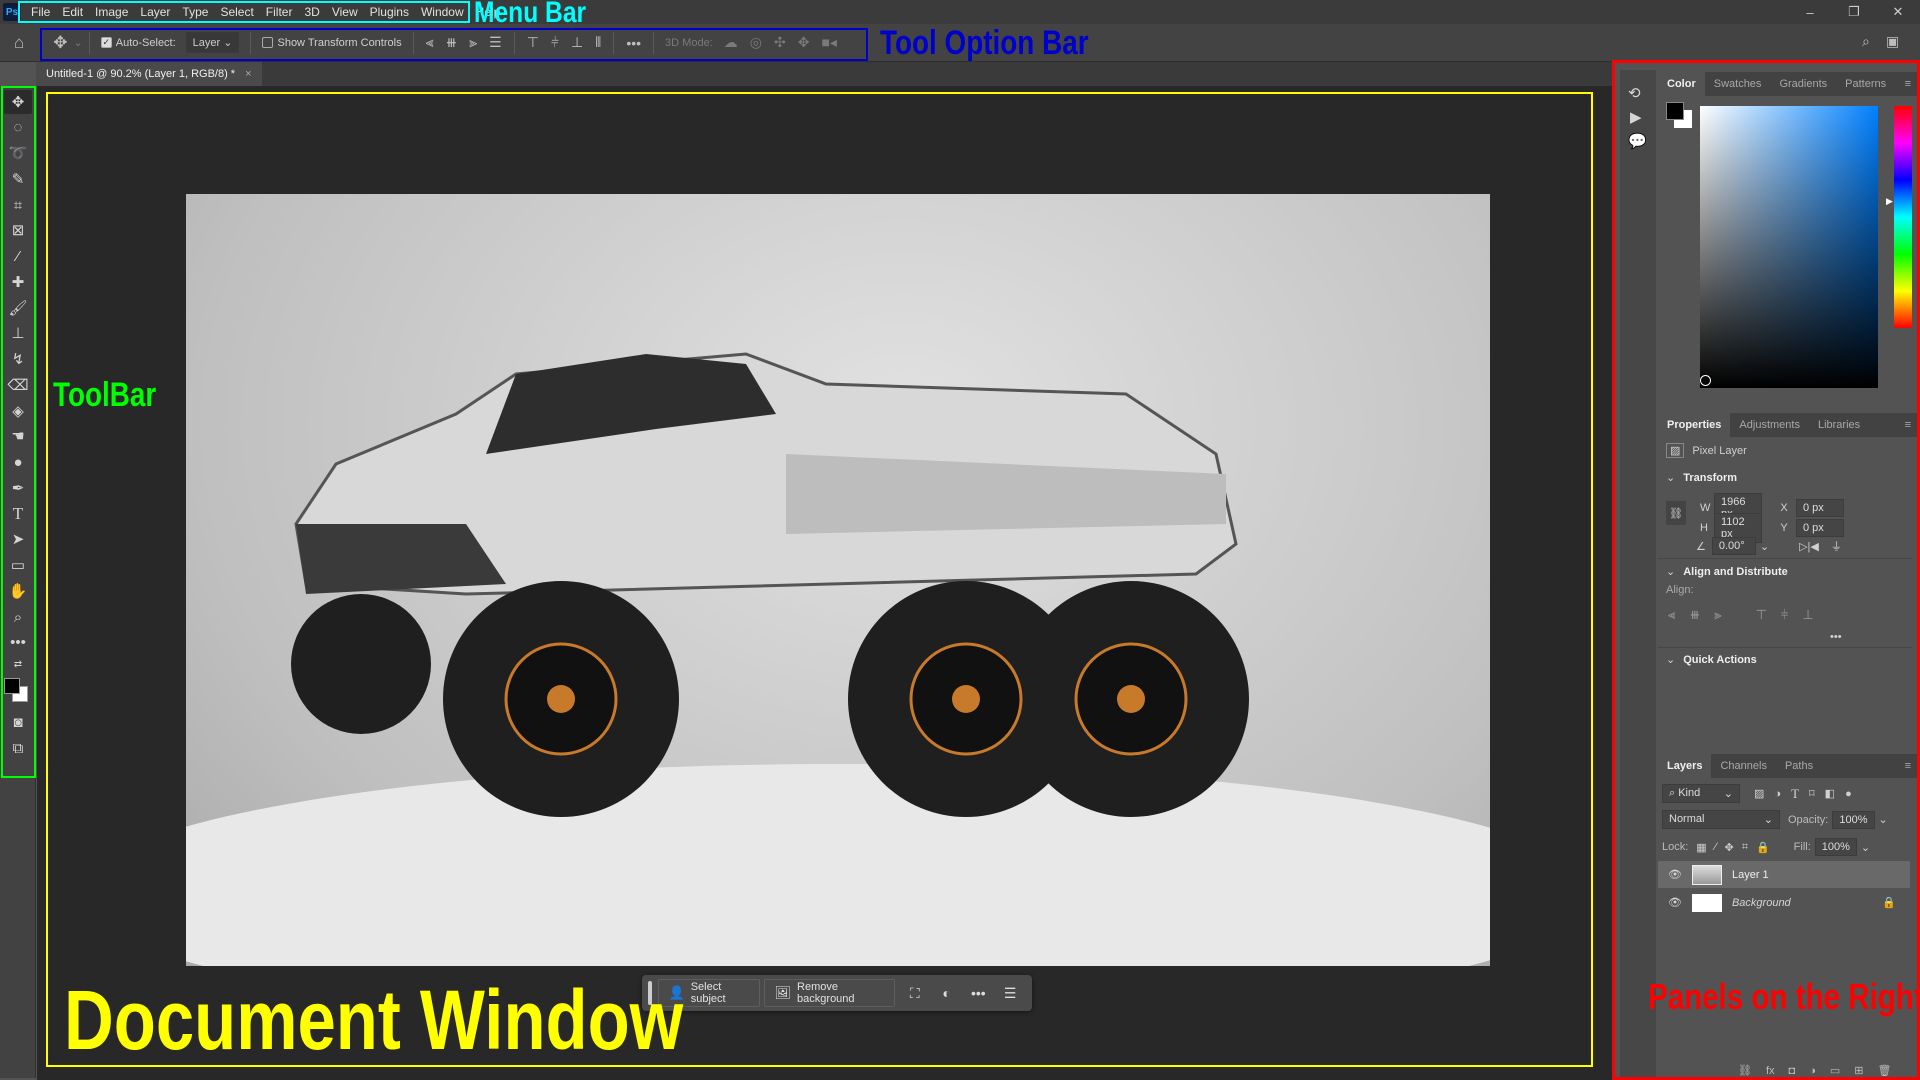 This screenshot has height=1080, width=1920. Describe the element at coordinates (454, 44) in the screenshot. I see `tool-option-bar-highlight` at that location.